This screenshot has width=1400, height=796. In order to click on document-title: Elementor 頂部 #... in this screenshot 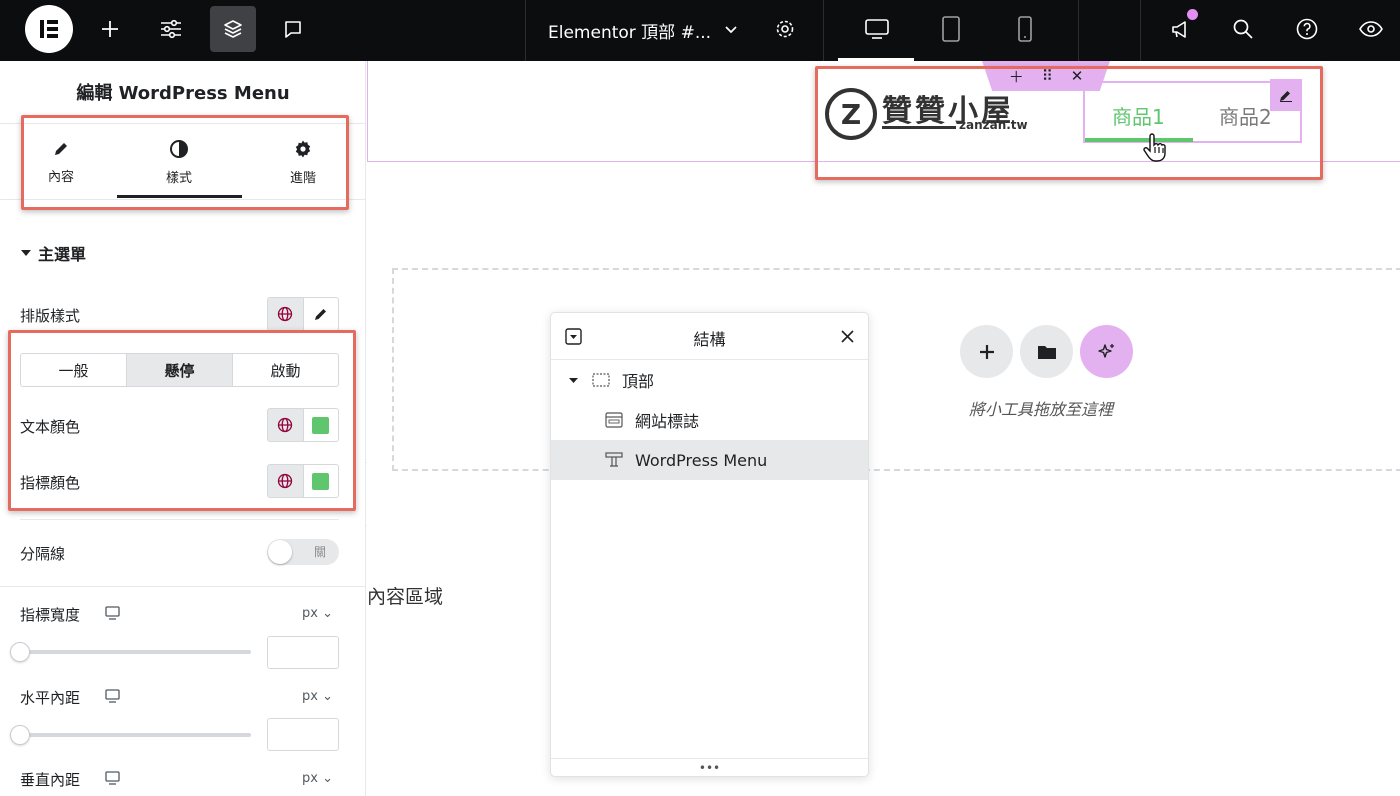, I will do `click(629, 30)`.